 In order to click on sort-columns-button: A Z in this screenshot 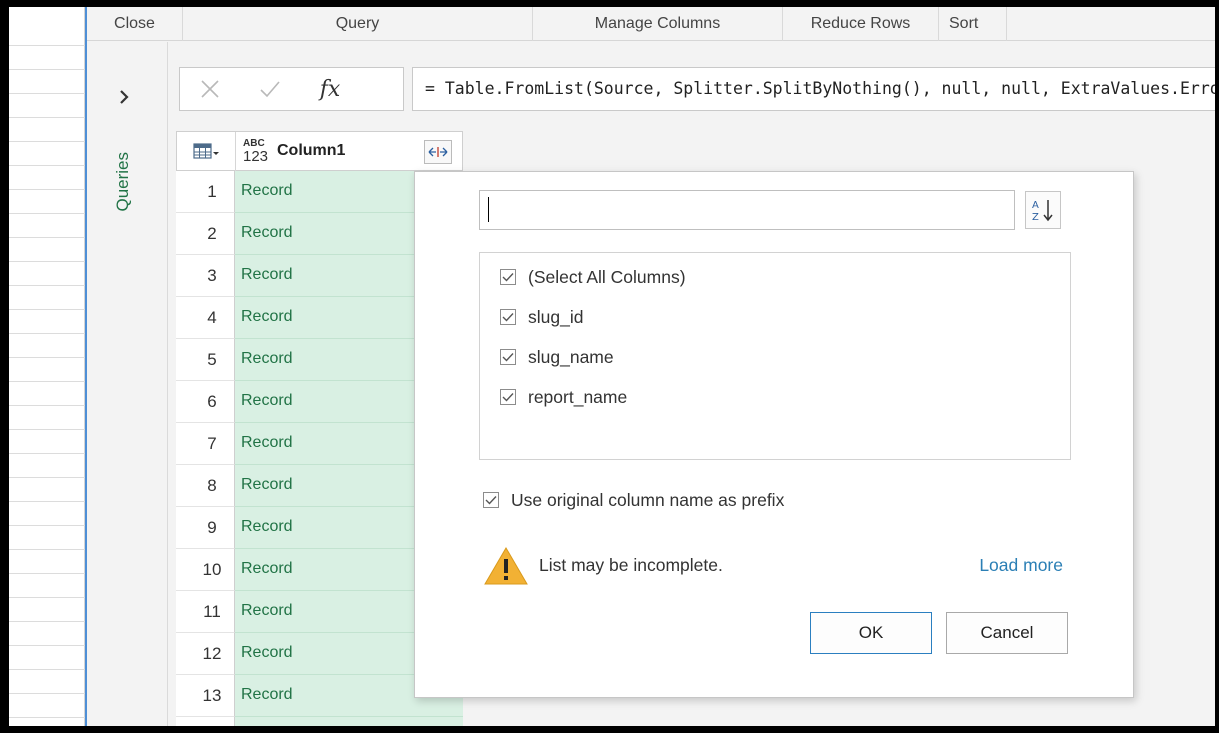, I will do `click(1043, 210)`.